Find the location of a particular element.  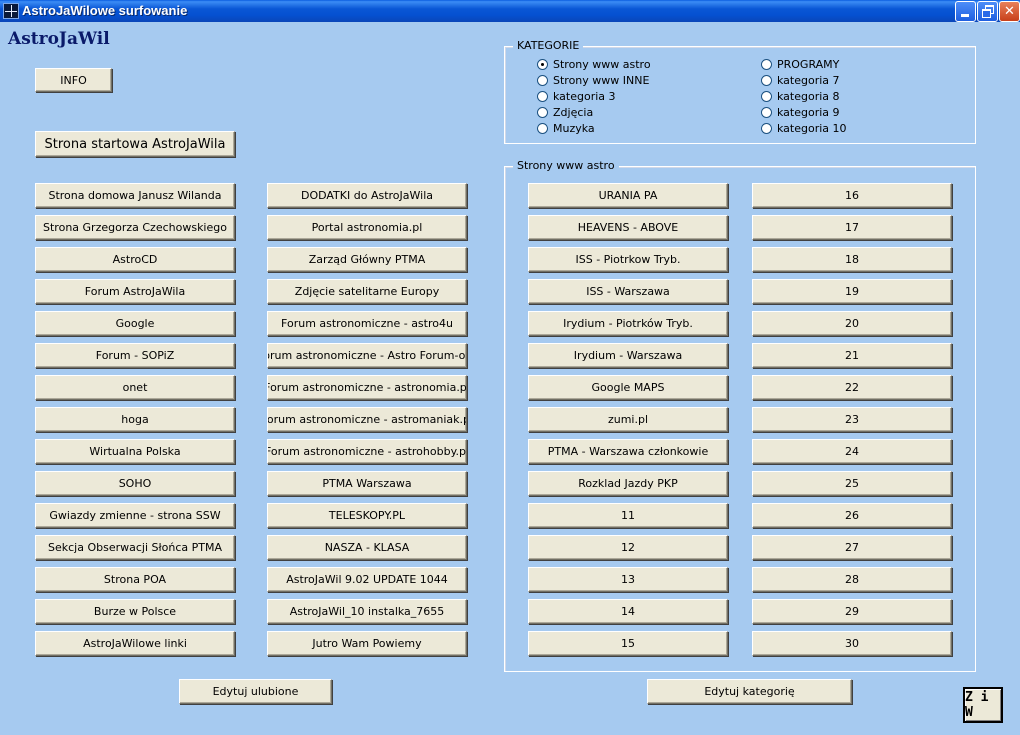

category-site-button-7: Google MAPS is located at coordinates (628, 387).